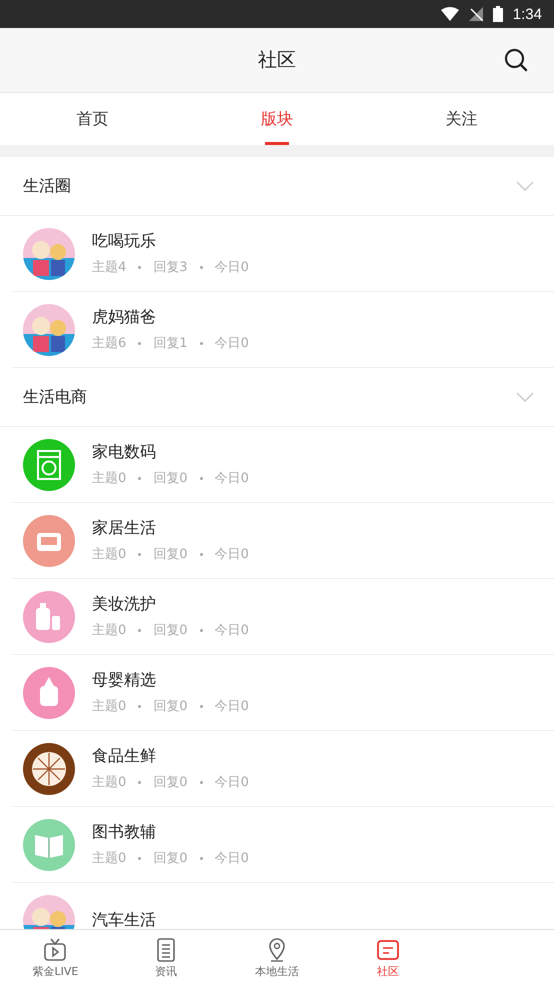 The image size is (554, 986). I want to click on forum-name: 汽车生活, so click(124, 919).